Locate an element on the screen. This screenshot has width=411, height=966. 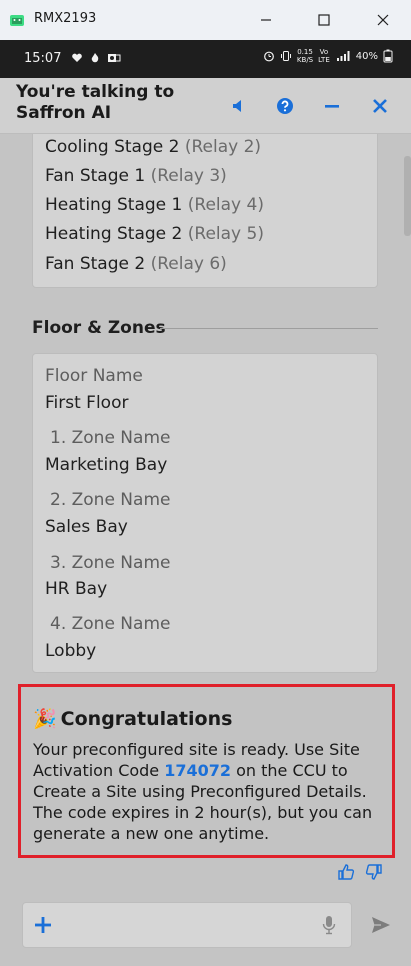
zone-name-value: Lobby is located at coordinates (71, 651).